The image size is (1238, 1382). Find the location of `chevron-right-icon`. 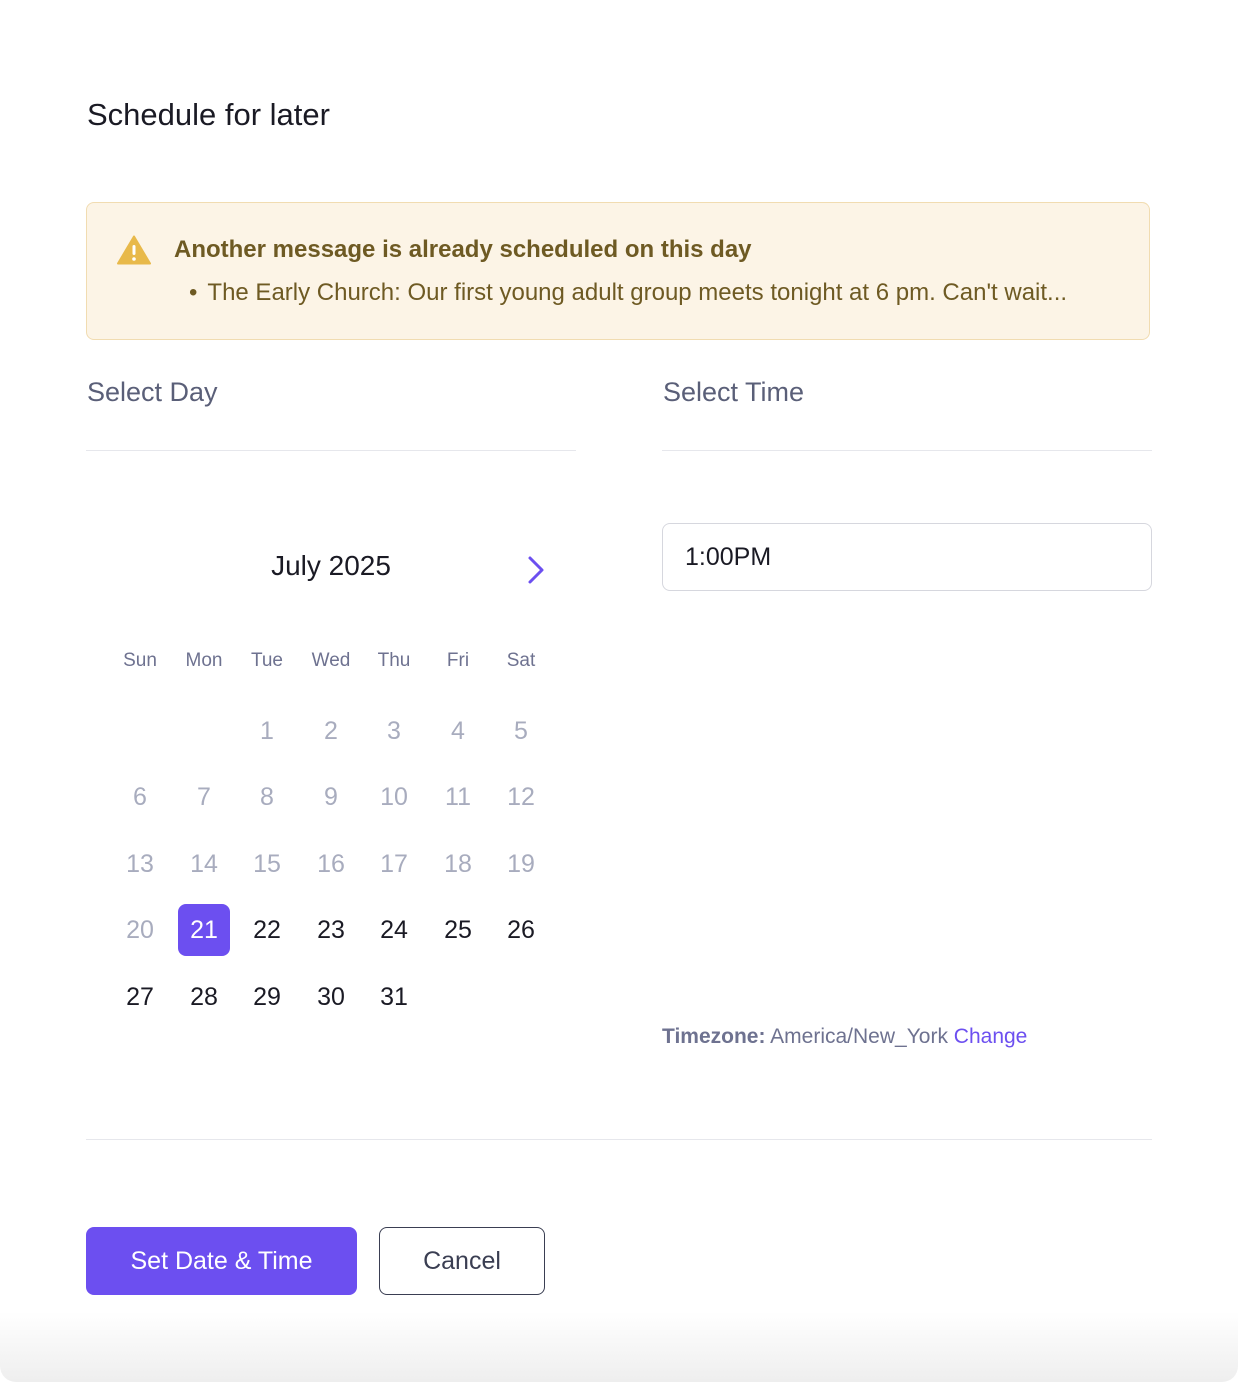

chevron-right-icon is located at coordinates (535, 570).